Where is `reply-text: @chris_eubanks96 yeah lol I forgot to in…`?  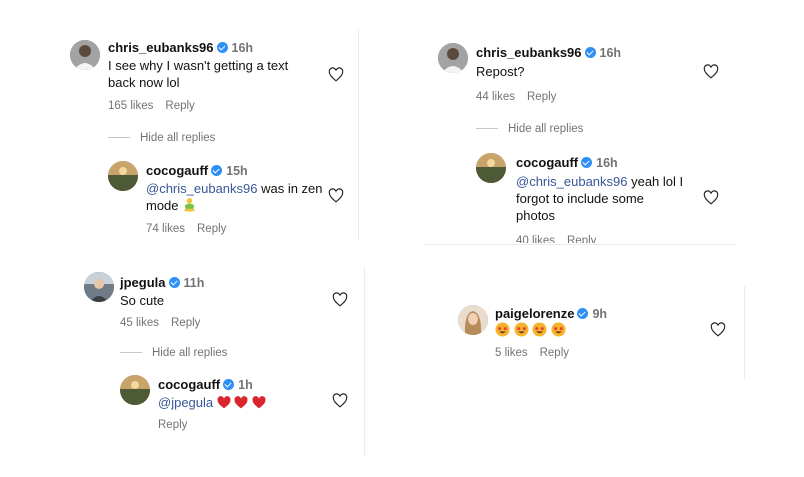 reply-text: @chris_eubanks96 yeah lol I forgot to in… is located at coordinates (611, 198).